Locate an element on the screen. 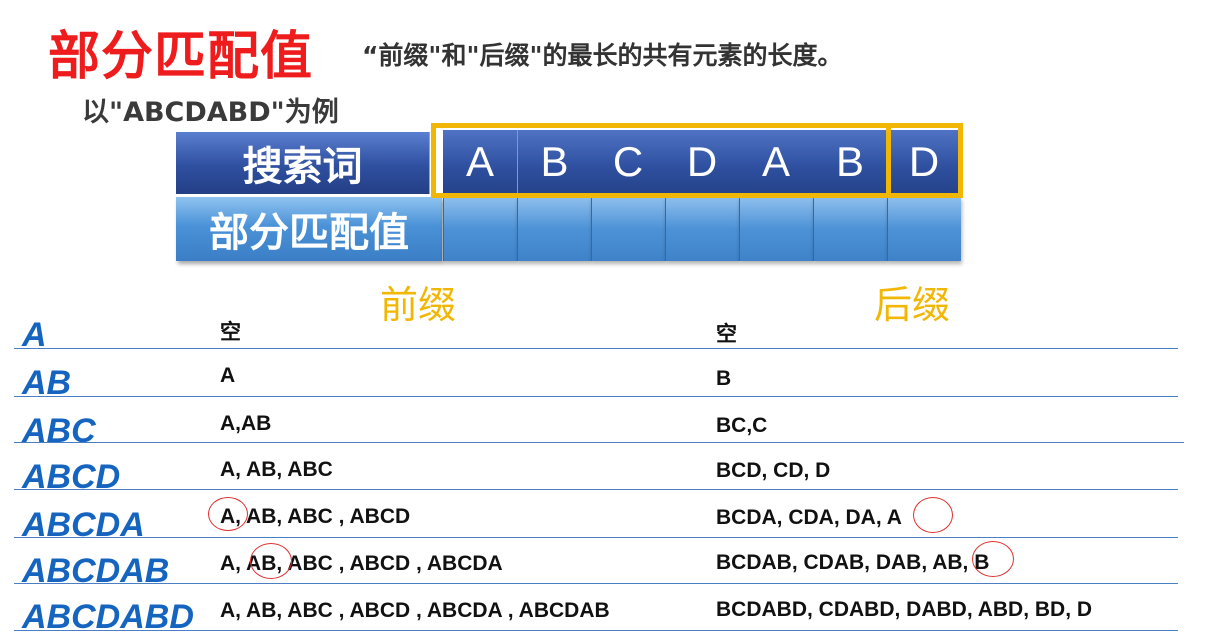 This screenshot has height=642, width=1208. row-label: AB is located at coordinates (47, 383).